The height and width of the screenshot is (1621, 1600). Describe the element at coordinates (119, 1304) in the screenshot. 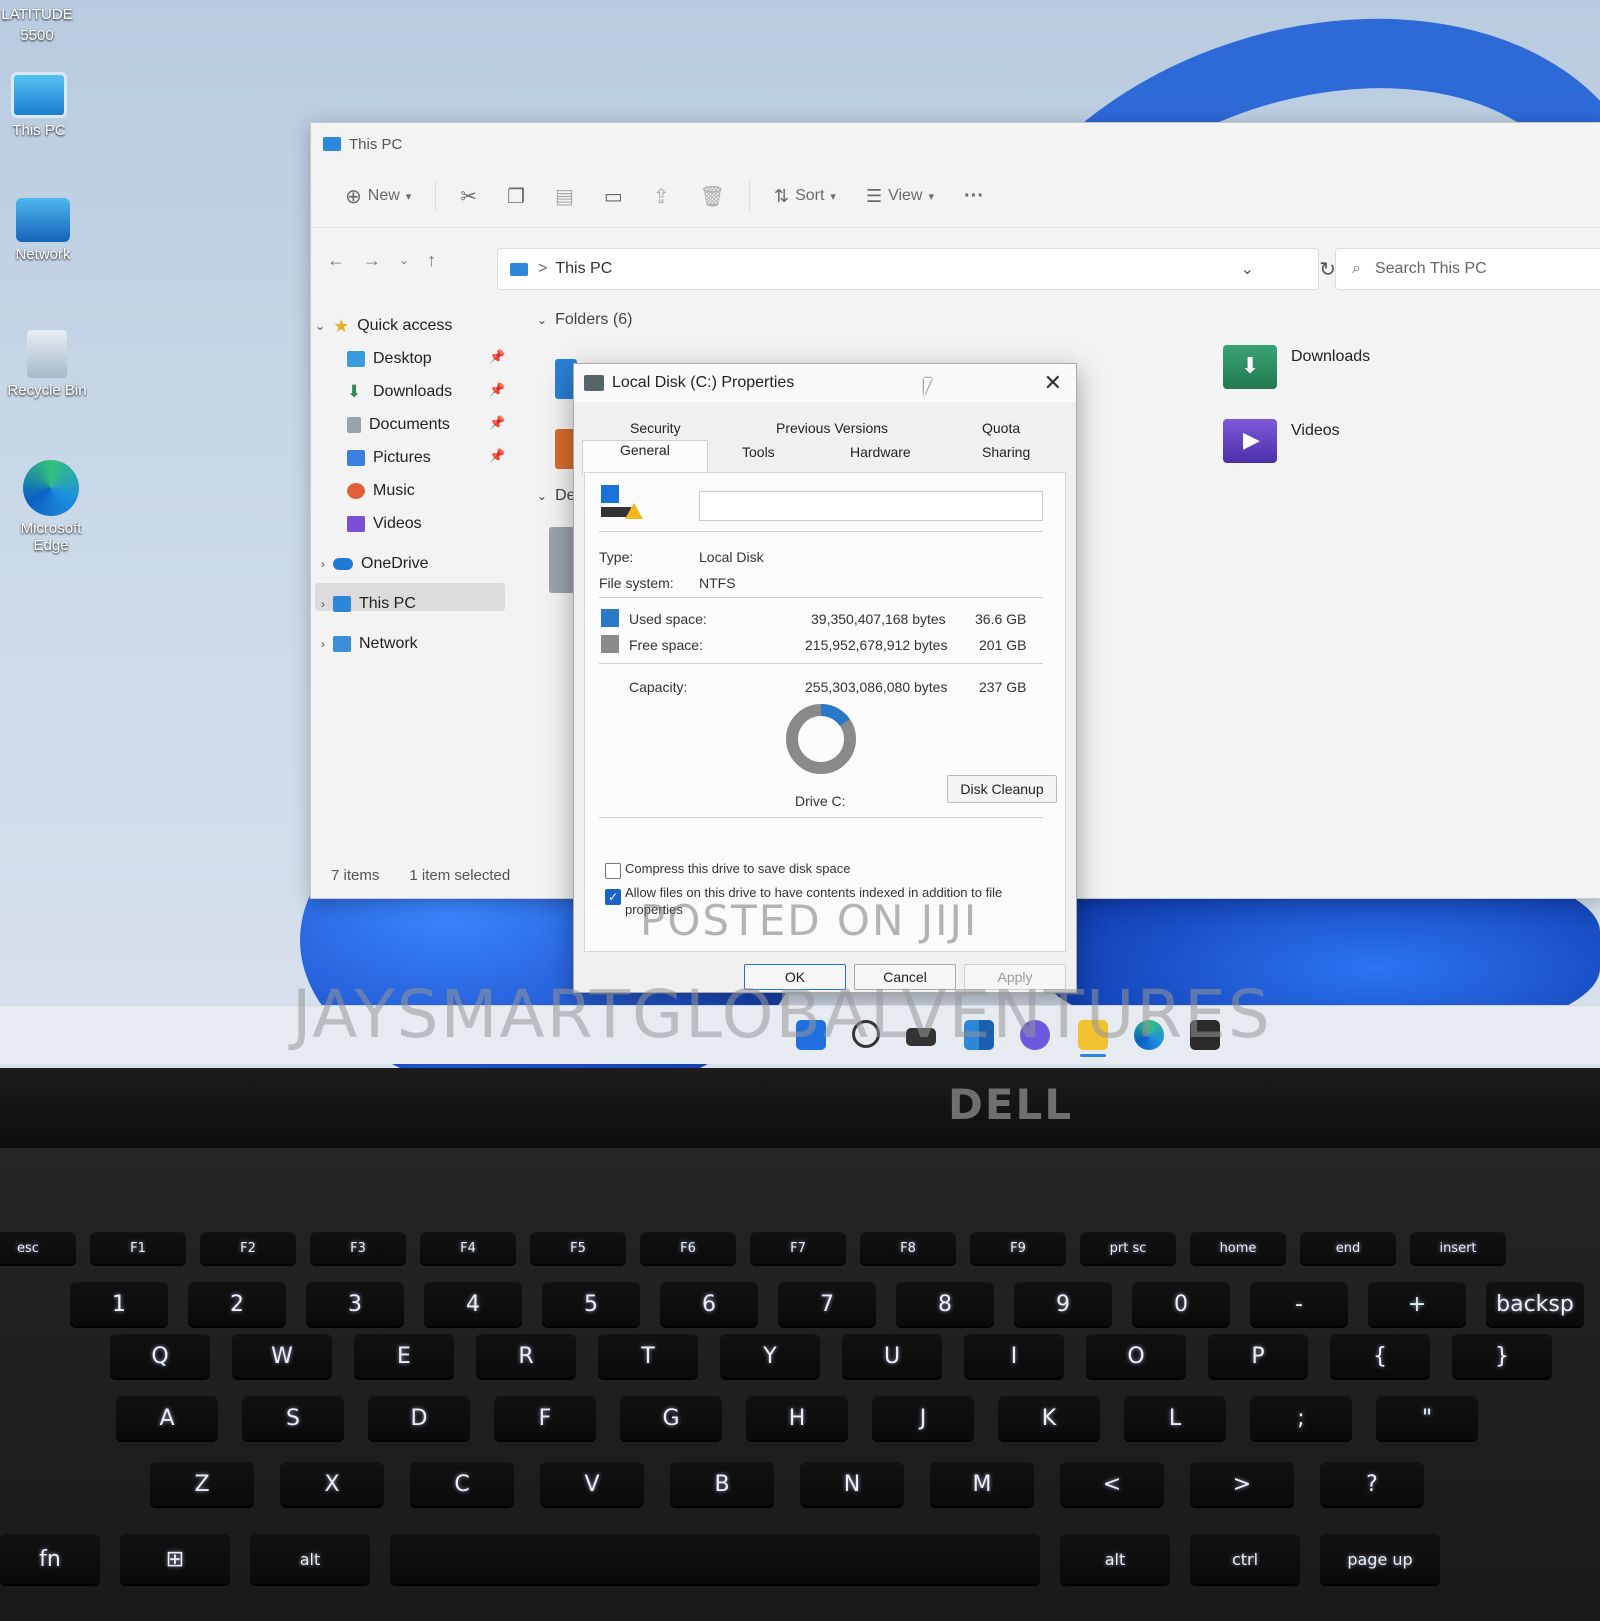

I see `key: 1` at that location.